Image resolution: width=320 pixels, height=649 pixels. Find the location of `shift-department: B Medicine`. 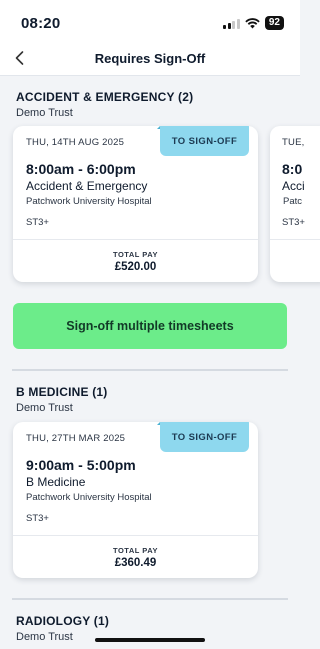

shift-department: B Medicine is located at coordinates (56, 482).